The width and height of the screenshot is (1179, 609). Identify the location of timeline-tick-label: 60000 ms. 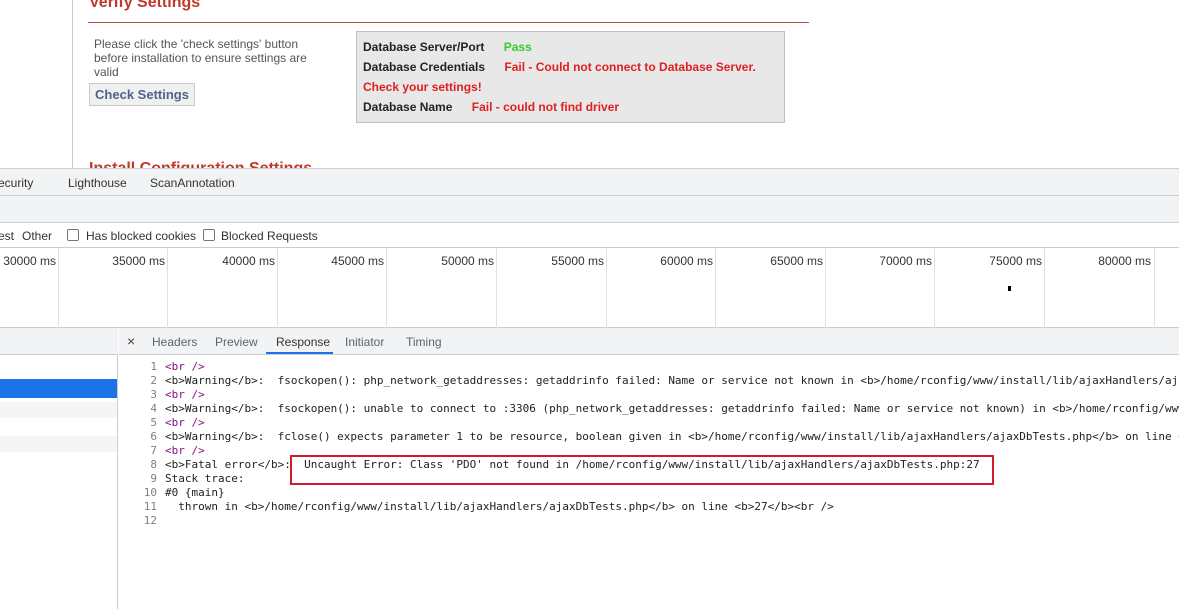
(686, 261).